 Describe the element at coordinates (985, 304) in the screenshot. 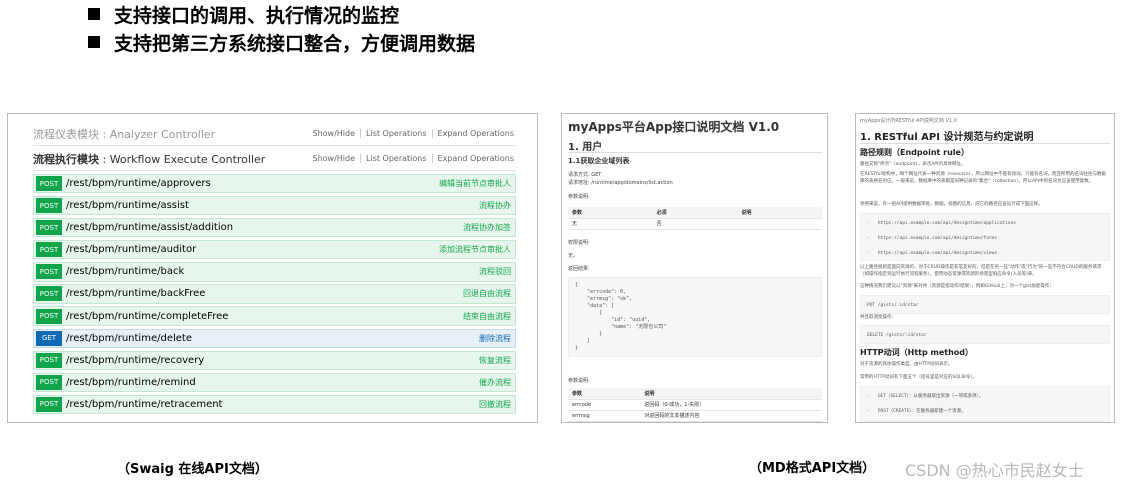

I see `code-block: PUT /gists/:id/star` at that location.